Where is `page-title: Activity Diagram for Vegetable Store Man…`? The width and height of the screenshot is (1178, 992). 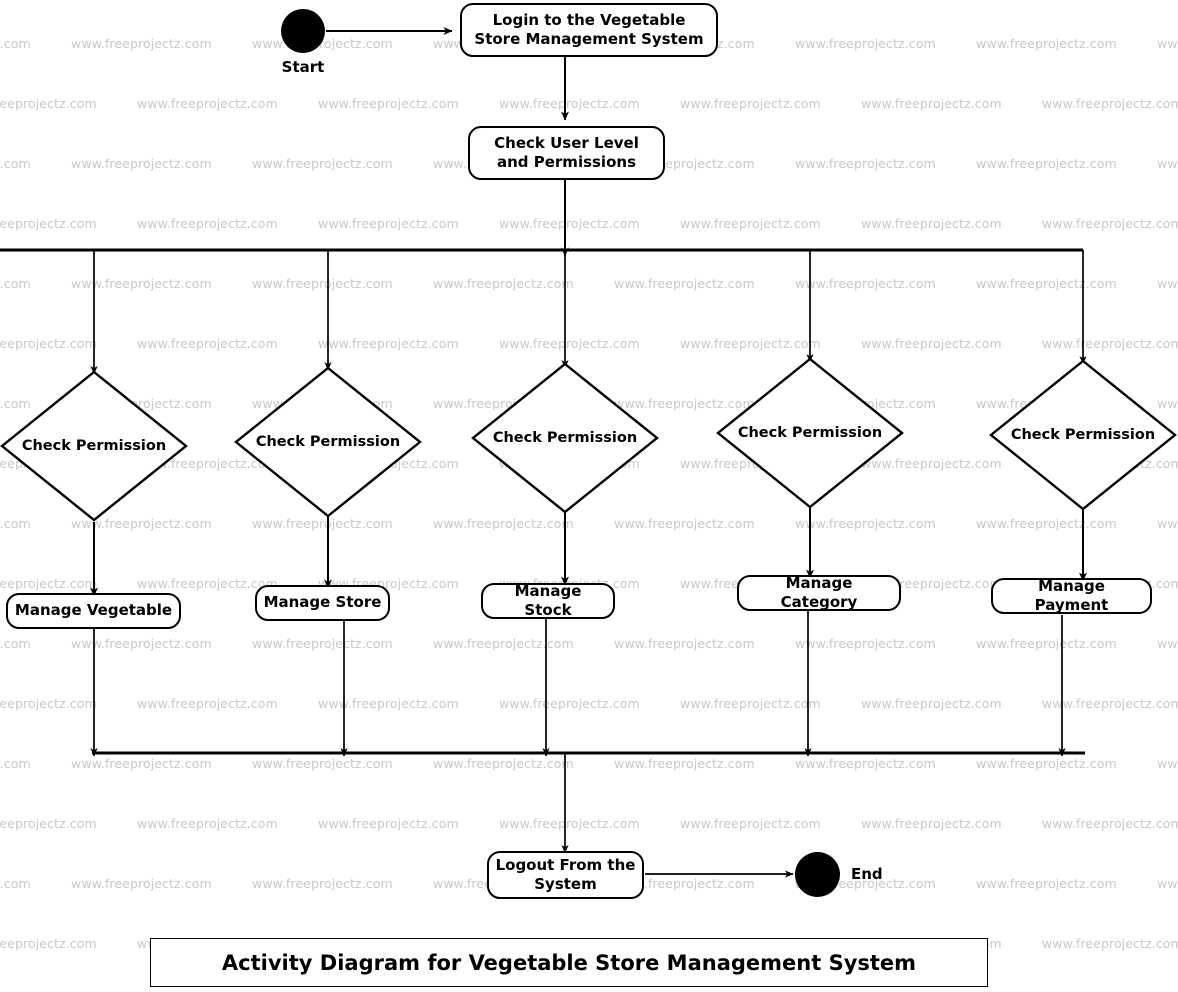 page-title: Activity Diagram for Vegetable Store Man… is located at coordinates (569, 962).